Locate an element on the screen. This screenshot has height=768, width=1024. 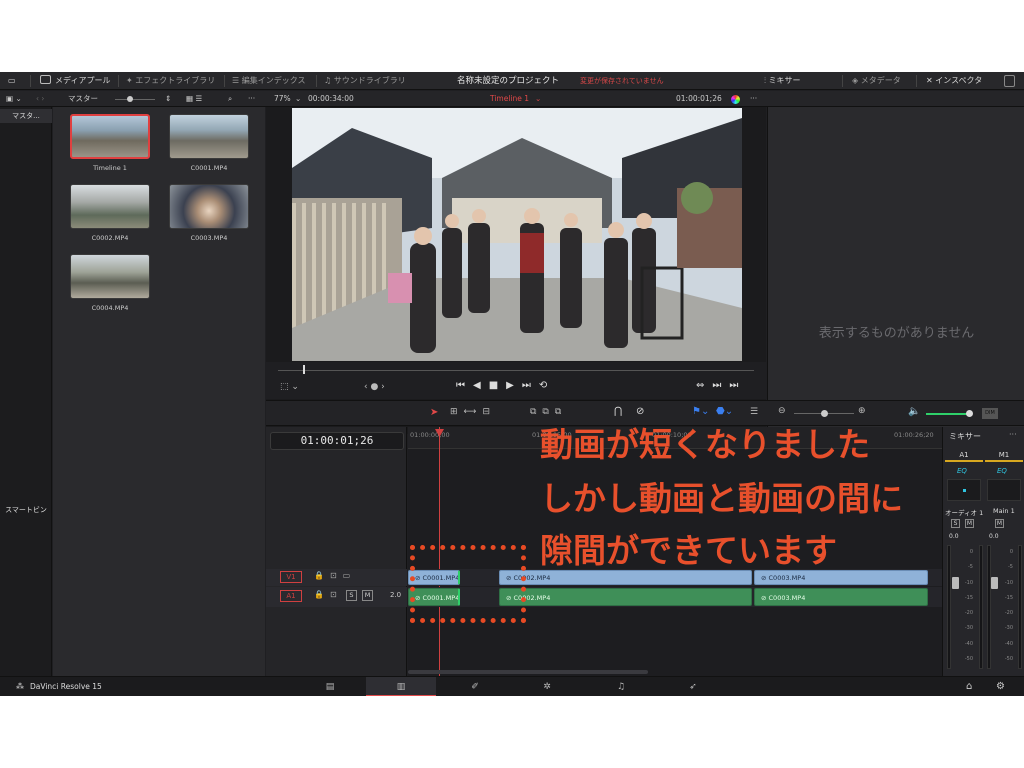
clip-c0002: C0002.MP4 is located at coordinates (110, 213).